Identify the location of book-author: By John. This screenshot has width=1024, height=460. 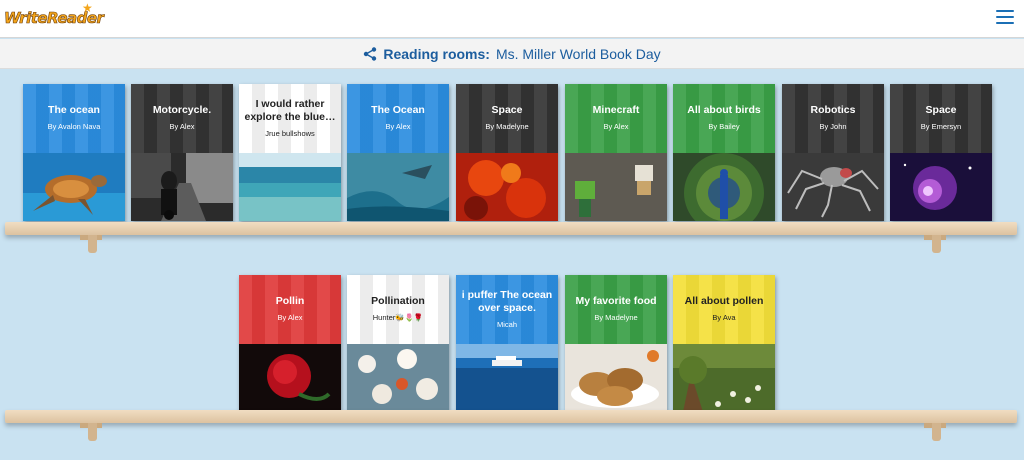
(833, 126).